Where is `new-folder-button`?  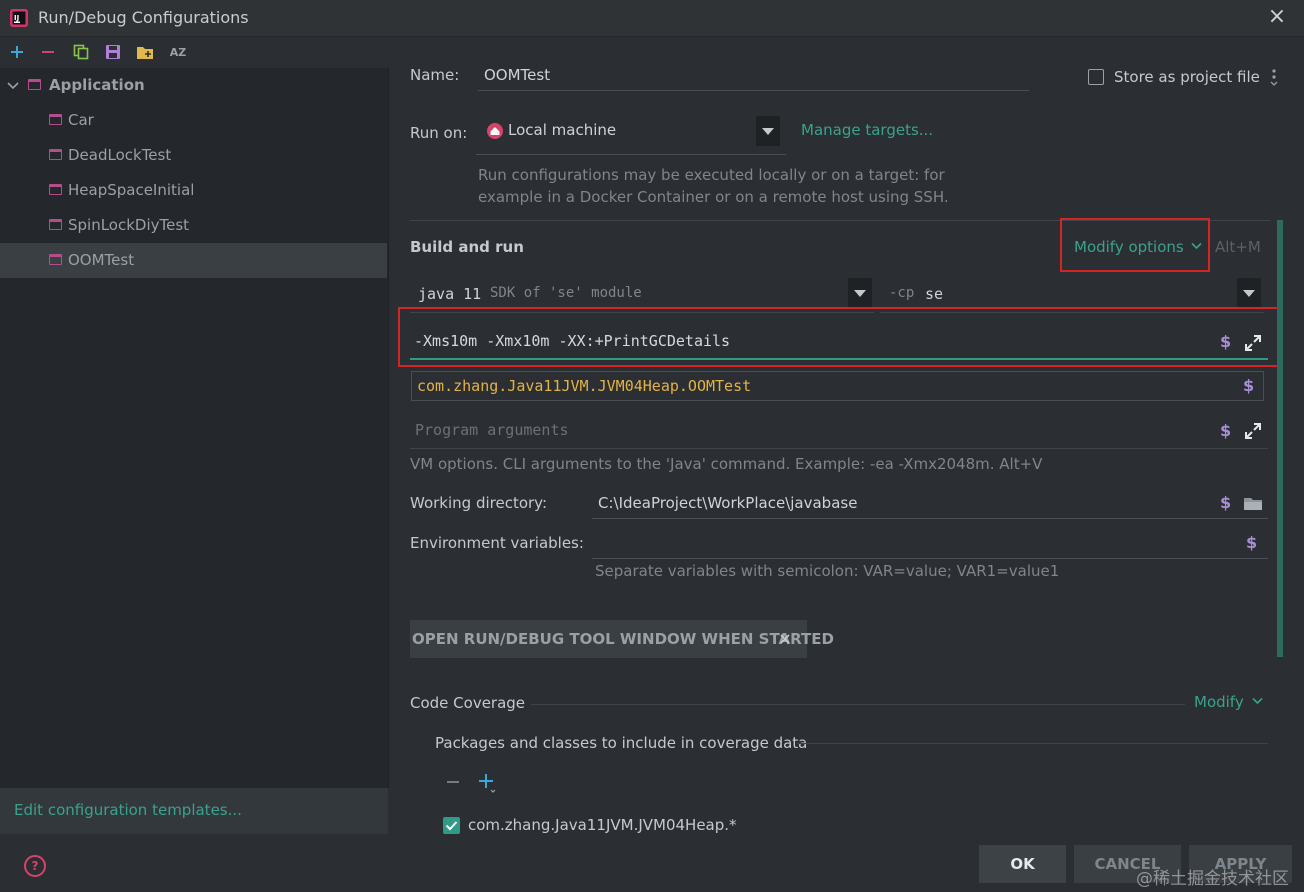
new-folder-button is located at coordinates (145, 52).